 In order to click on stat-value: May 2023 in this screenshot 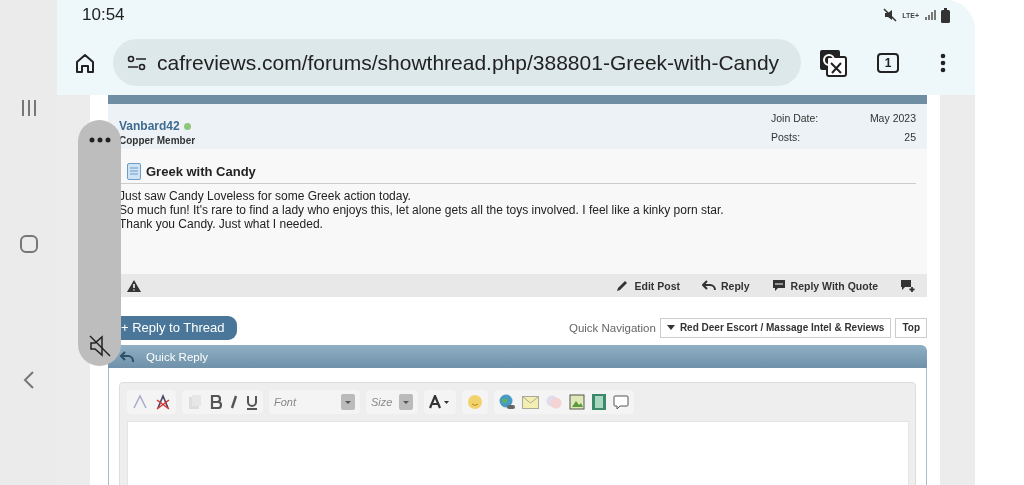, I will do `click(892, 119)`.